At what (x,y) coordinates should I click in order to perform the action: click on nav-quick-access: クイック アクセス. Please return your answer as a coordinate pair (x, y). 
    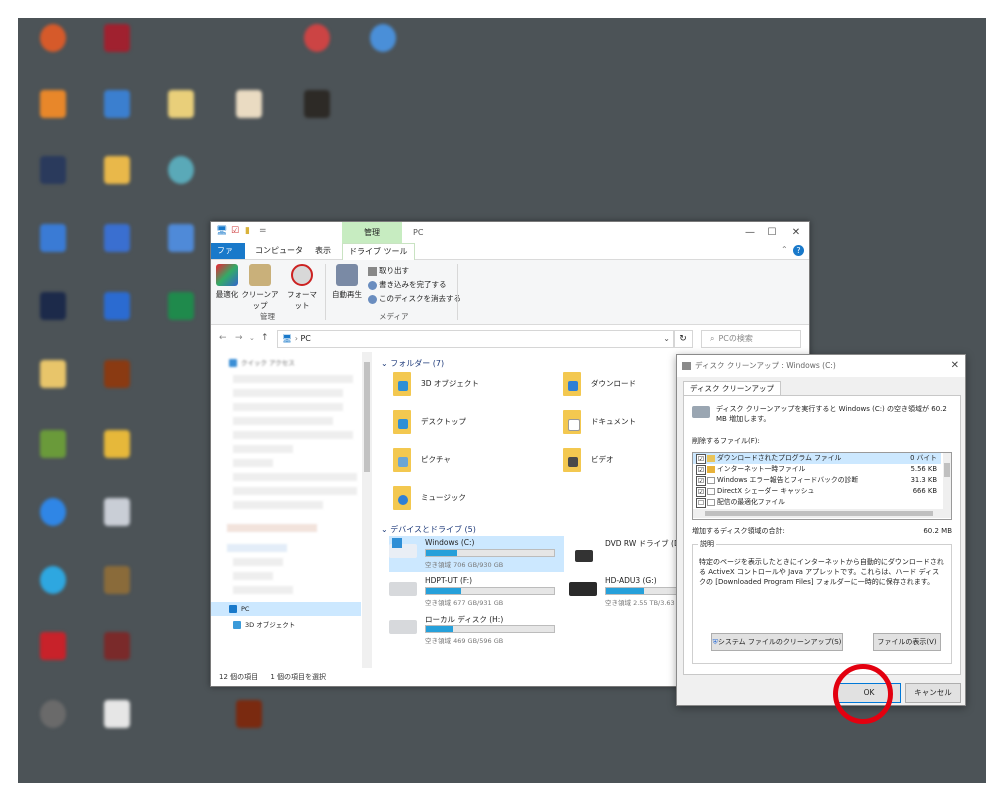
    Looking at the image, I should click on (262, 363).